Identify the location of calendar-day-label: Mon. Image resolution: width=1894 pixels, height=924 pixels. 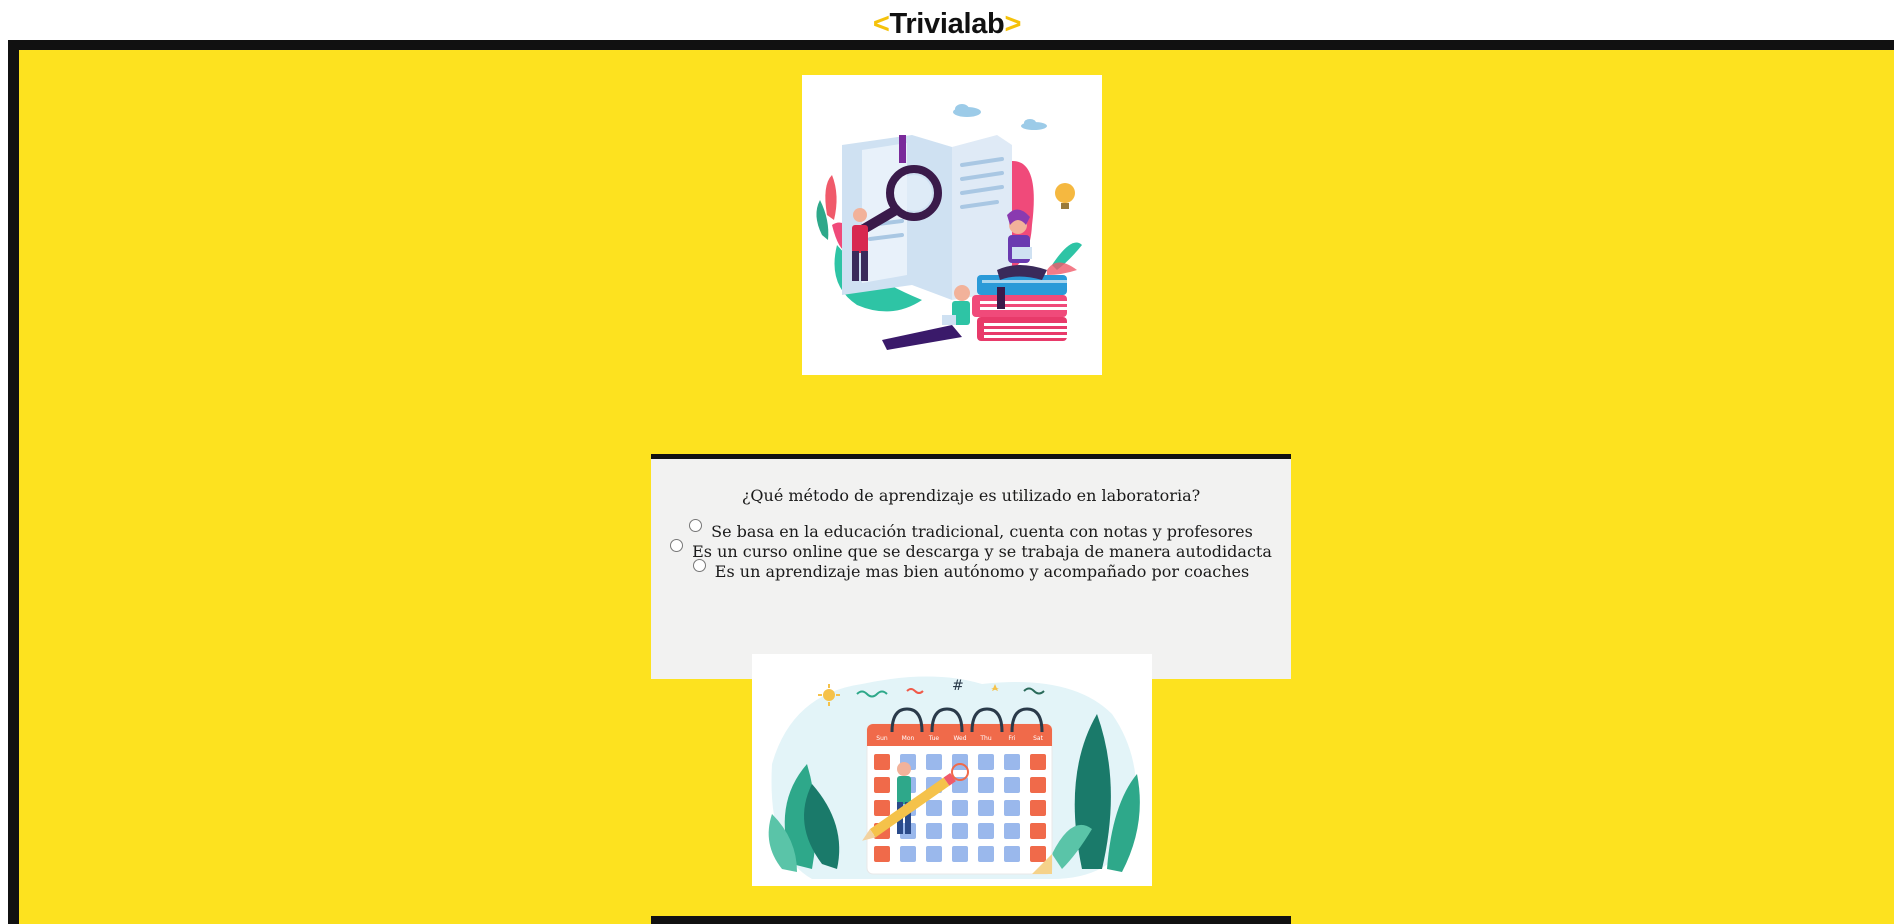
(908, 738).